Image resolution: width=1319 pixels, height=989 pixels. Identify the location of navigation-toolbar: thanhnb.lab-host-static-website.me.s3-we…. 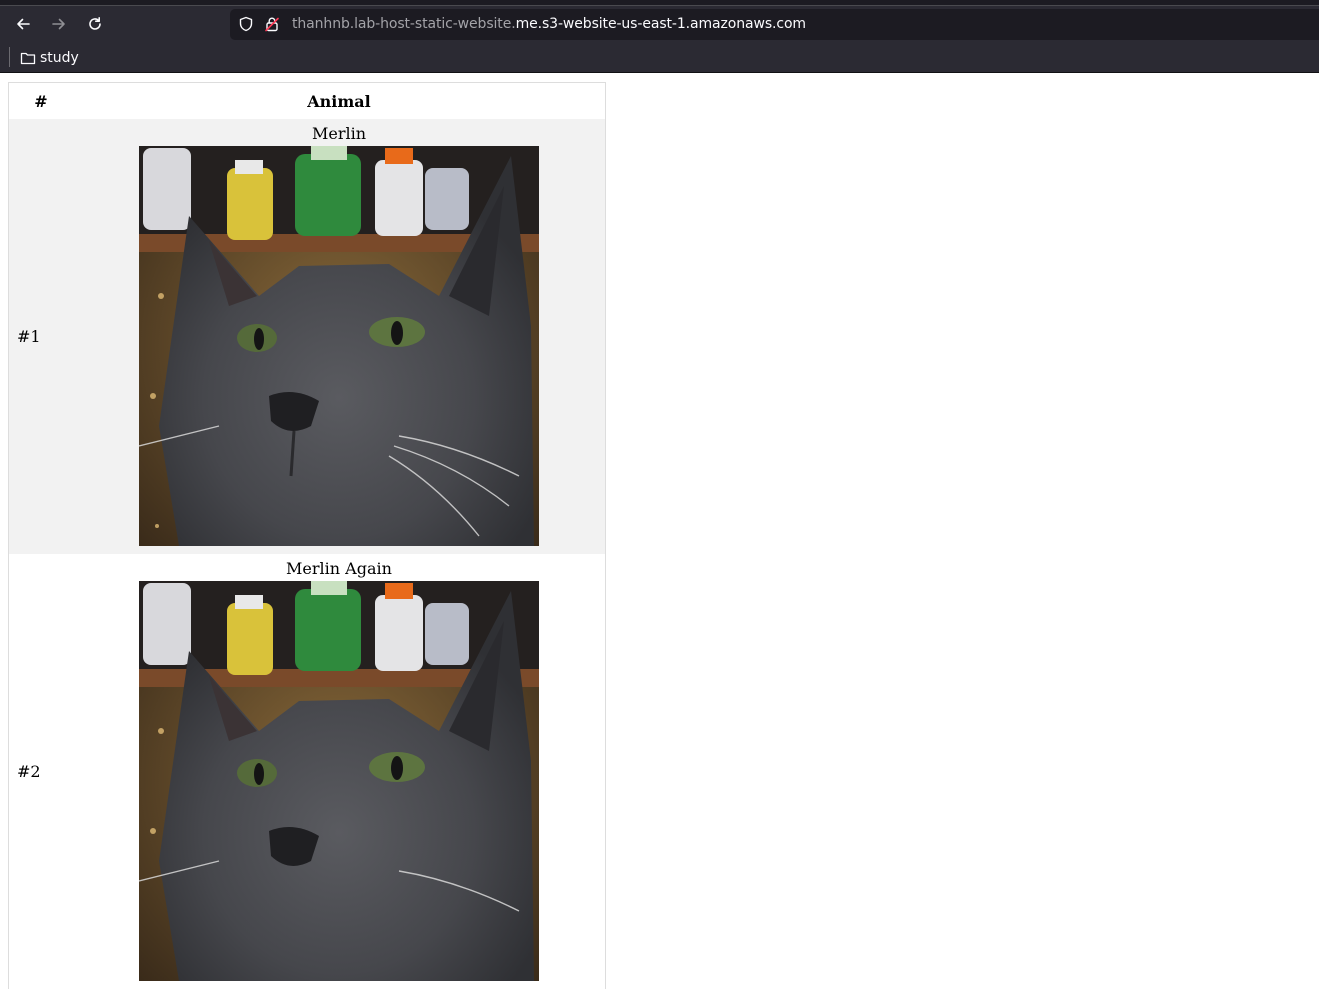
(659, 24).